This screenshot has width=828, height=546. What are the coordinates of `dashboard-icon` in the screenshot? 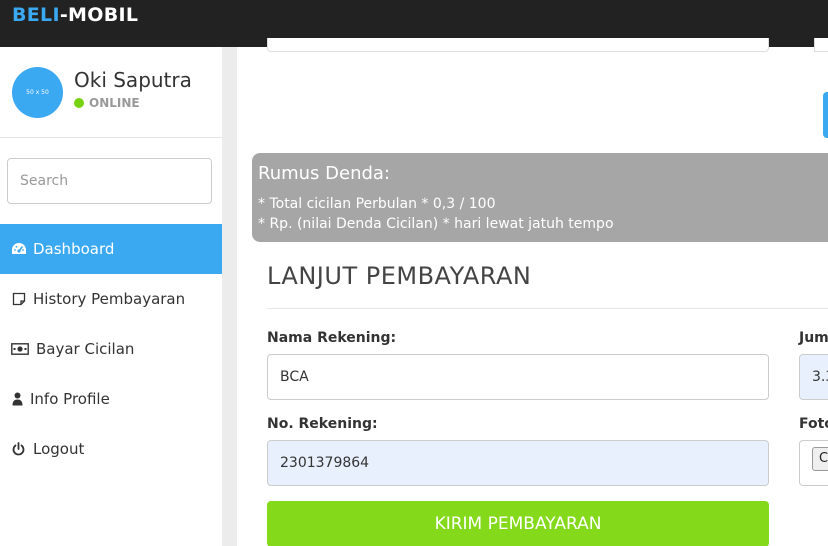 It's located at (19, 249).